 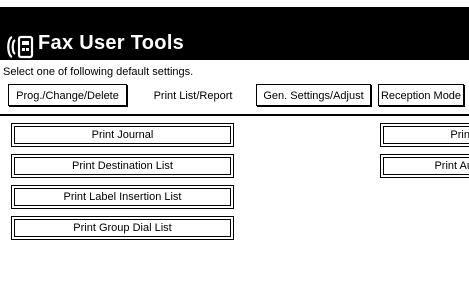 I want to click on tab-print-list-report: Print List/Report, so click(x=193, y=95).